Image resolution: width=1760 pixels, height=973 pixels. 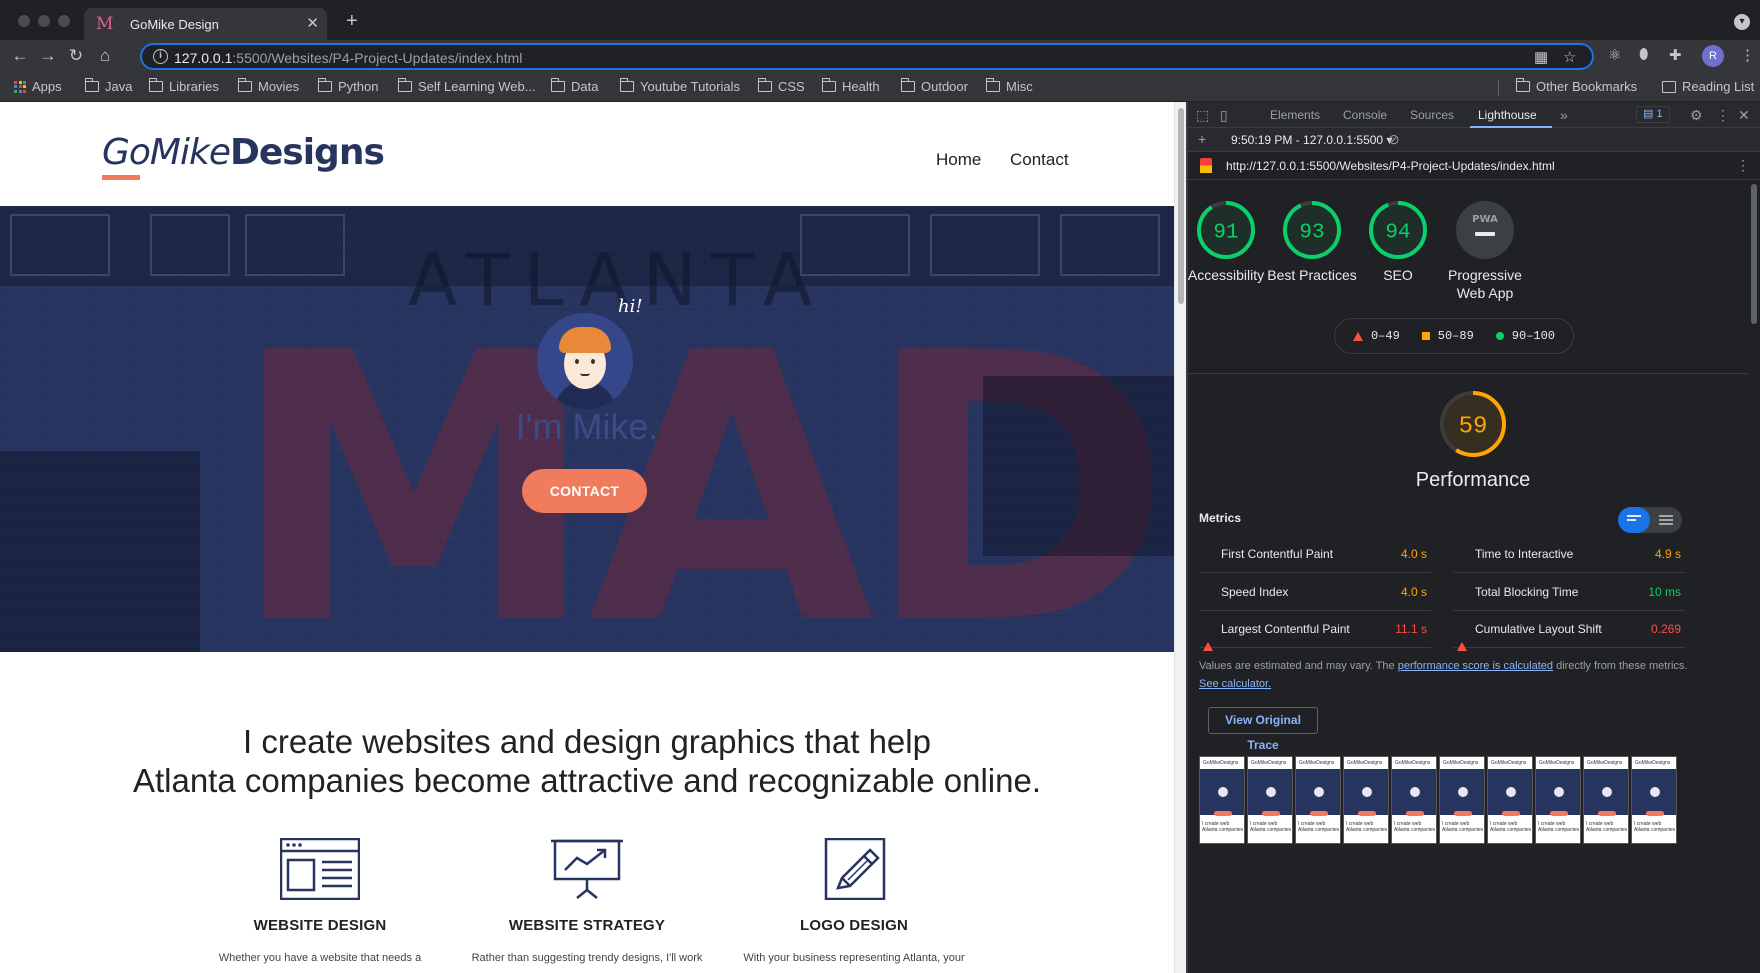 I want to click on reload-icon: ↻, so click(x=76, y=56).